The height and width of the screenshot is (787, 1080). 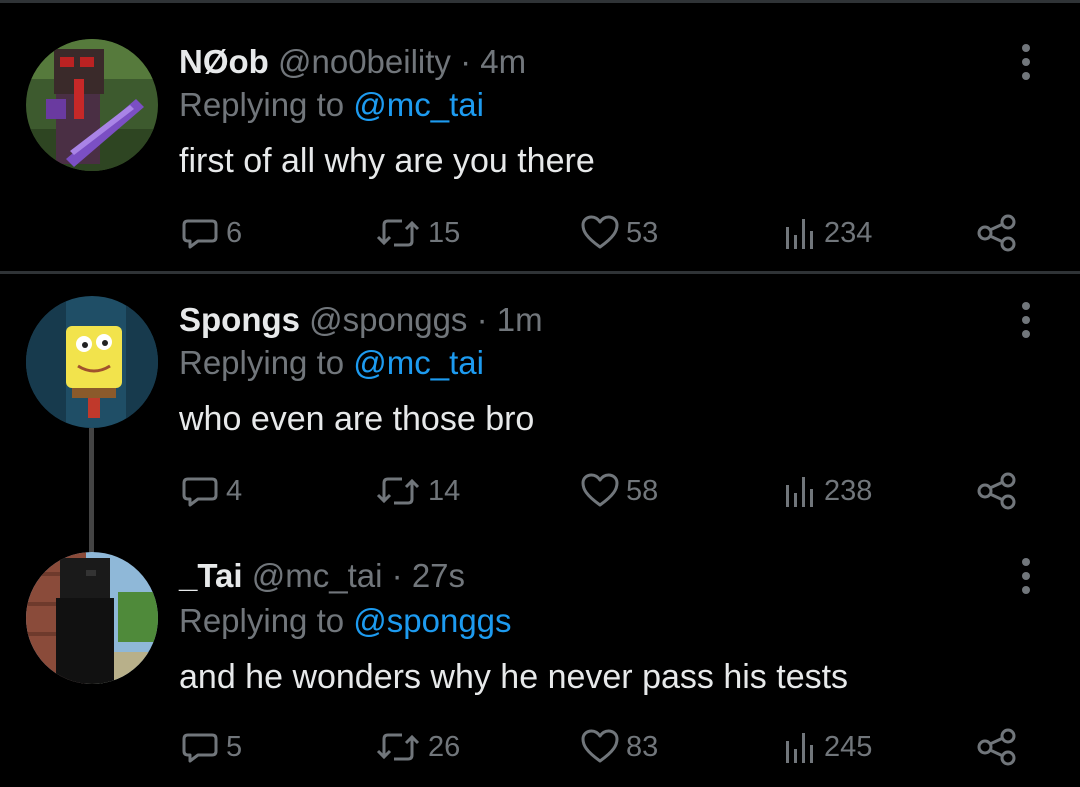 What do you see at coordinates (444, 232) in the screenshot?
I see `retweet-count: 15` at bounding box center [444, 232].